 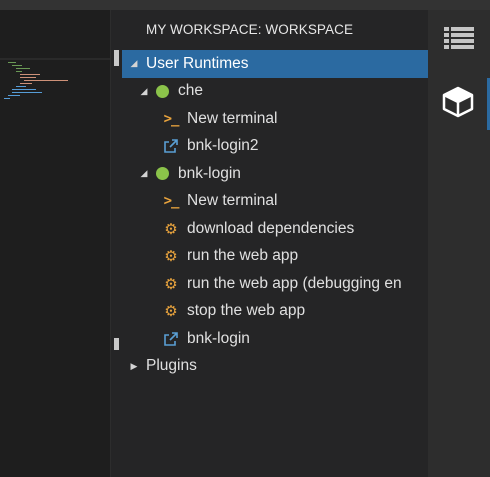 What do you see at coordinates (171, 366) in the screenshot?
I see `tree-node-label: Plugins` at bounding box center [171, 366].